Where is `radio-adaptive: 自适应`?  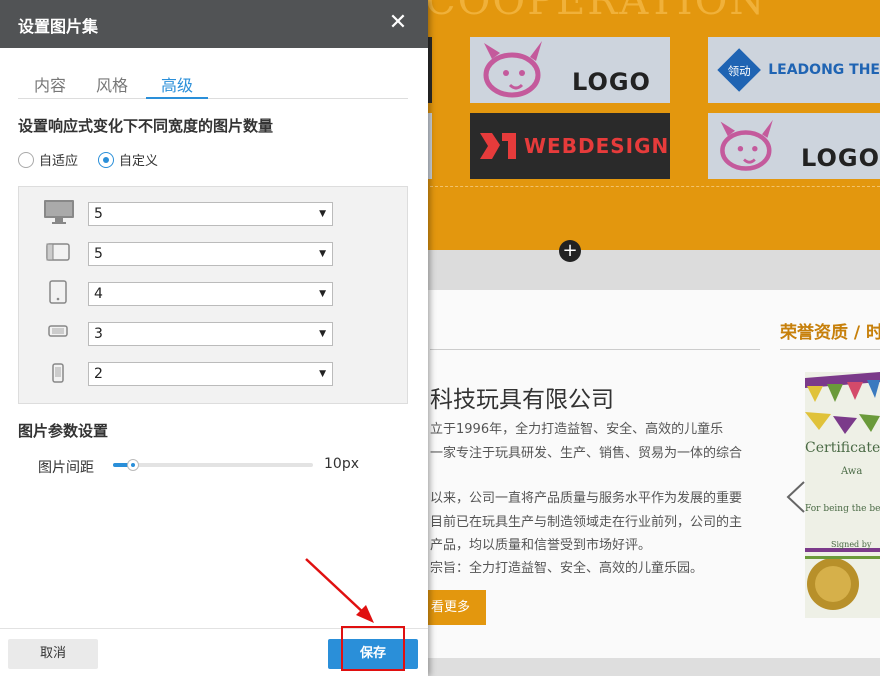 radio-adaptive: 自适应 is located at coordinates (48, 159).